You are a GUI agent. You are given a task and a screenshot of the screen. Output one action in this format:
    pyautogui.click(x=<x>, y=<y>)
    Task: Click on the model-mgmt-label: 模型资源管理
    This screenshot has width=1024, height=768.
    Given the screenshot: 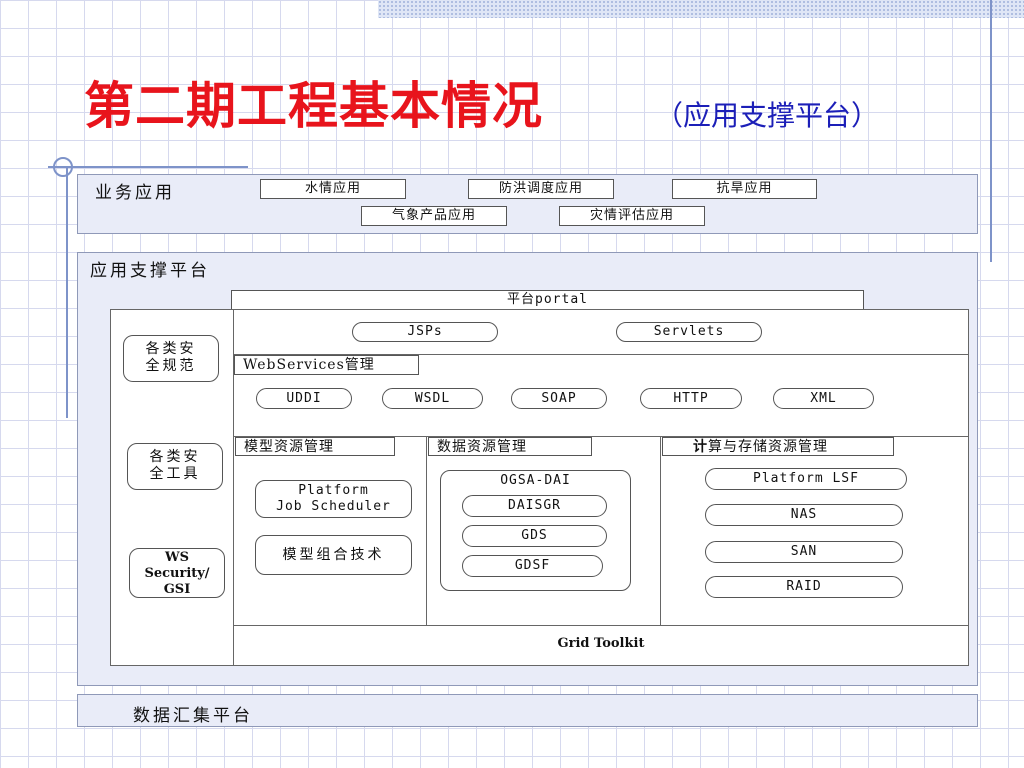 What is the action you would take?
    pyautogui.click(x=315, y=446)
    